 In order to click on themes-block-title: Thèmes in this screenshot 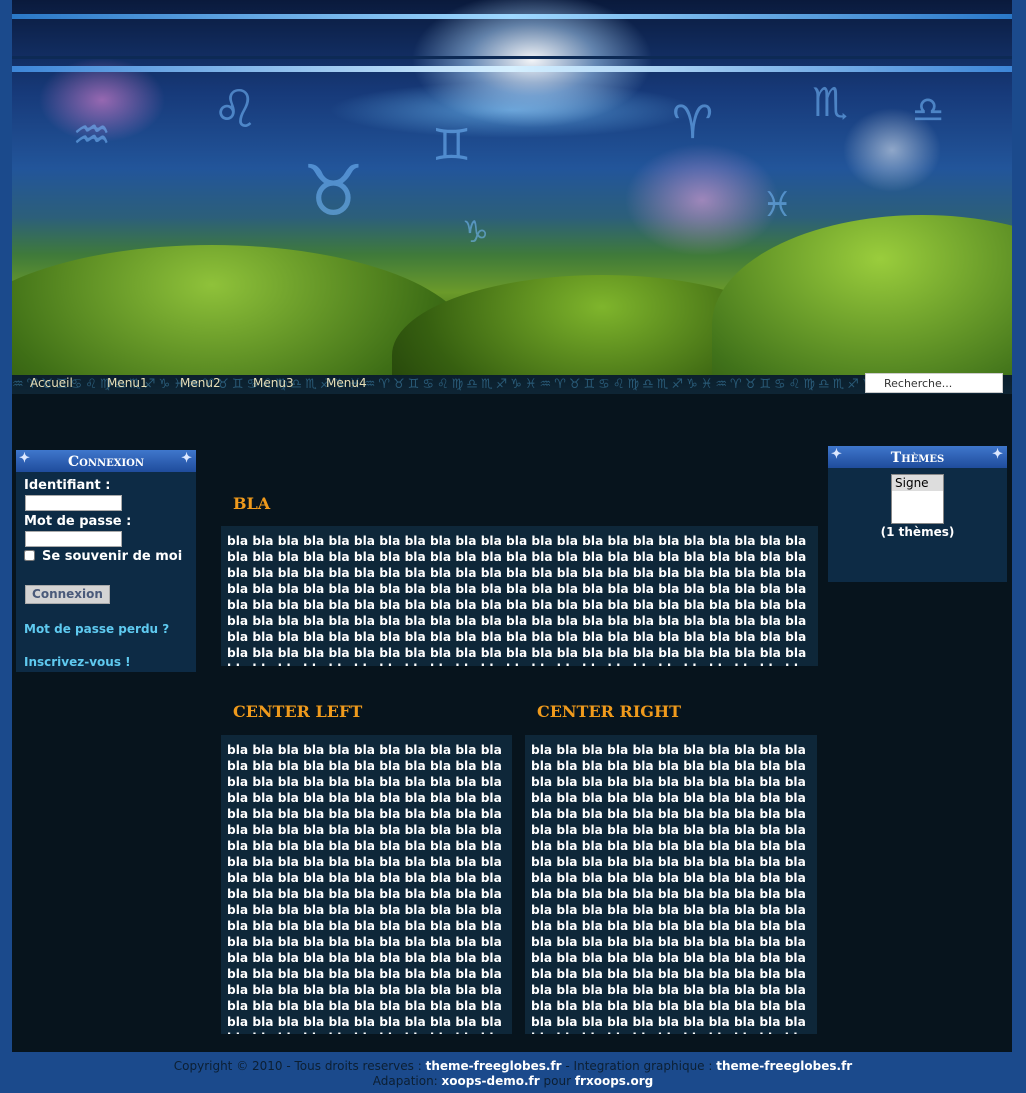, I will do `click(917, 458)`.